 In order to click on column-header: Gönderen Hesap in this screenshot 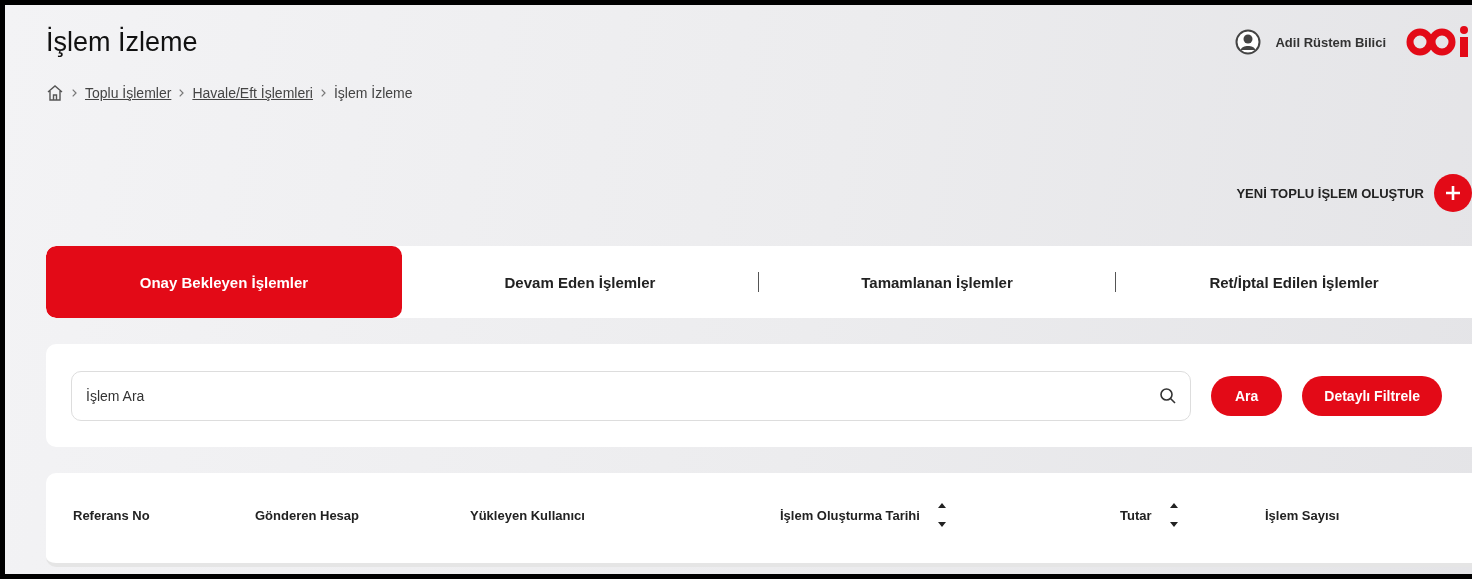, I will do `click(307, 515)`.